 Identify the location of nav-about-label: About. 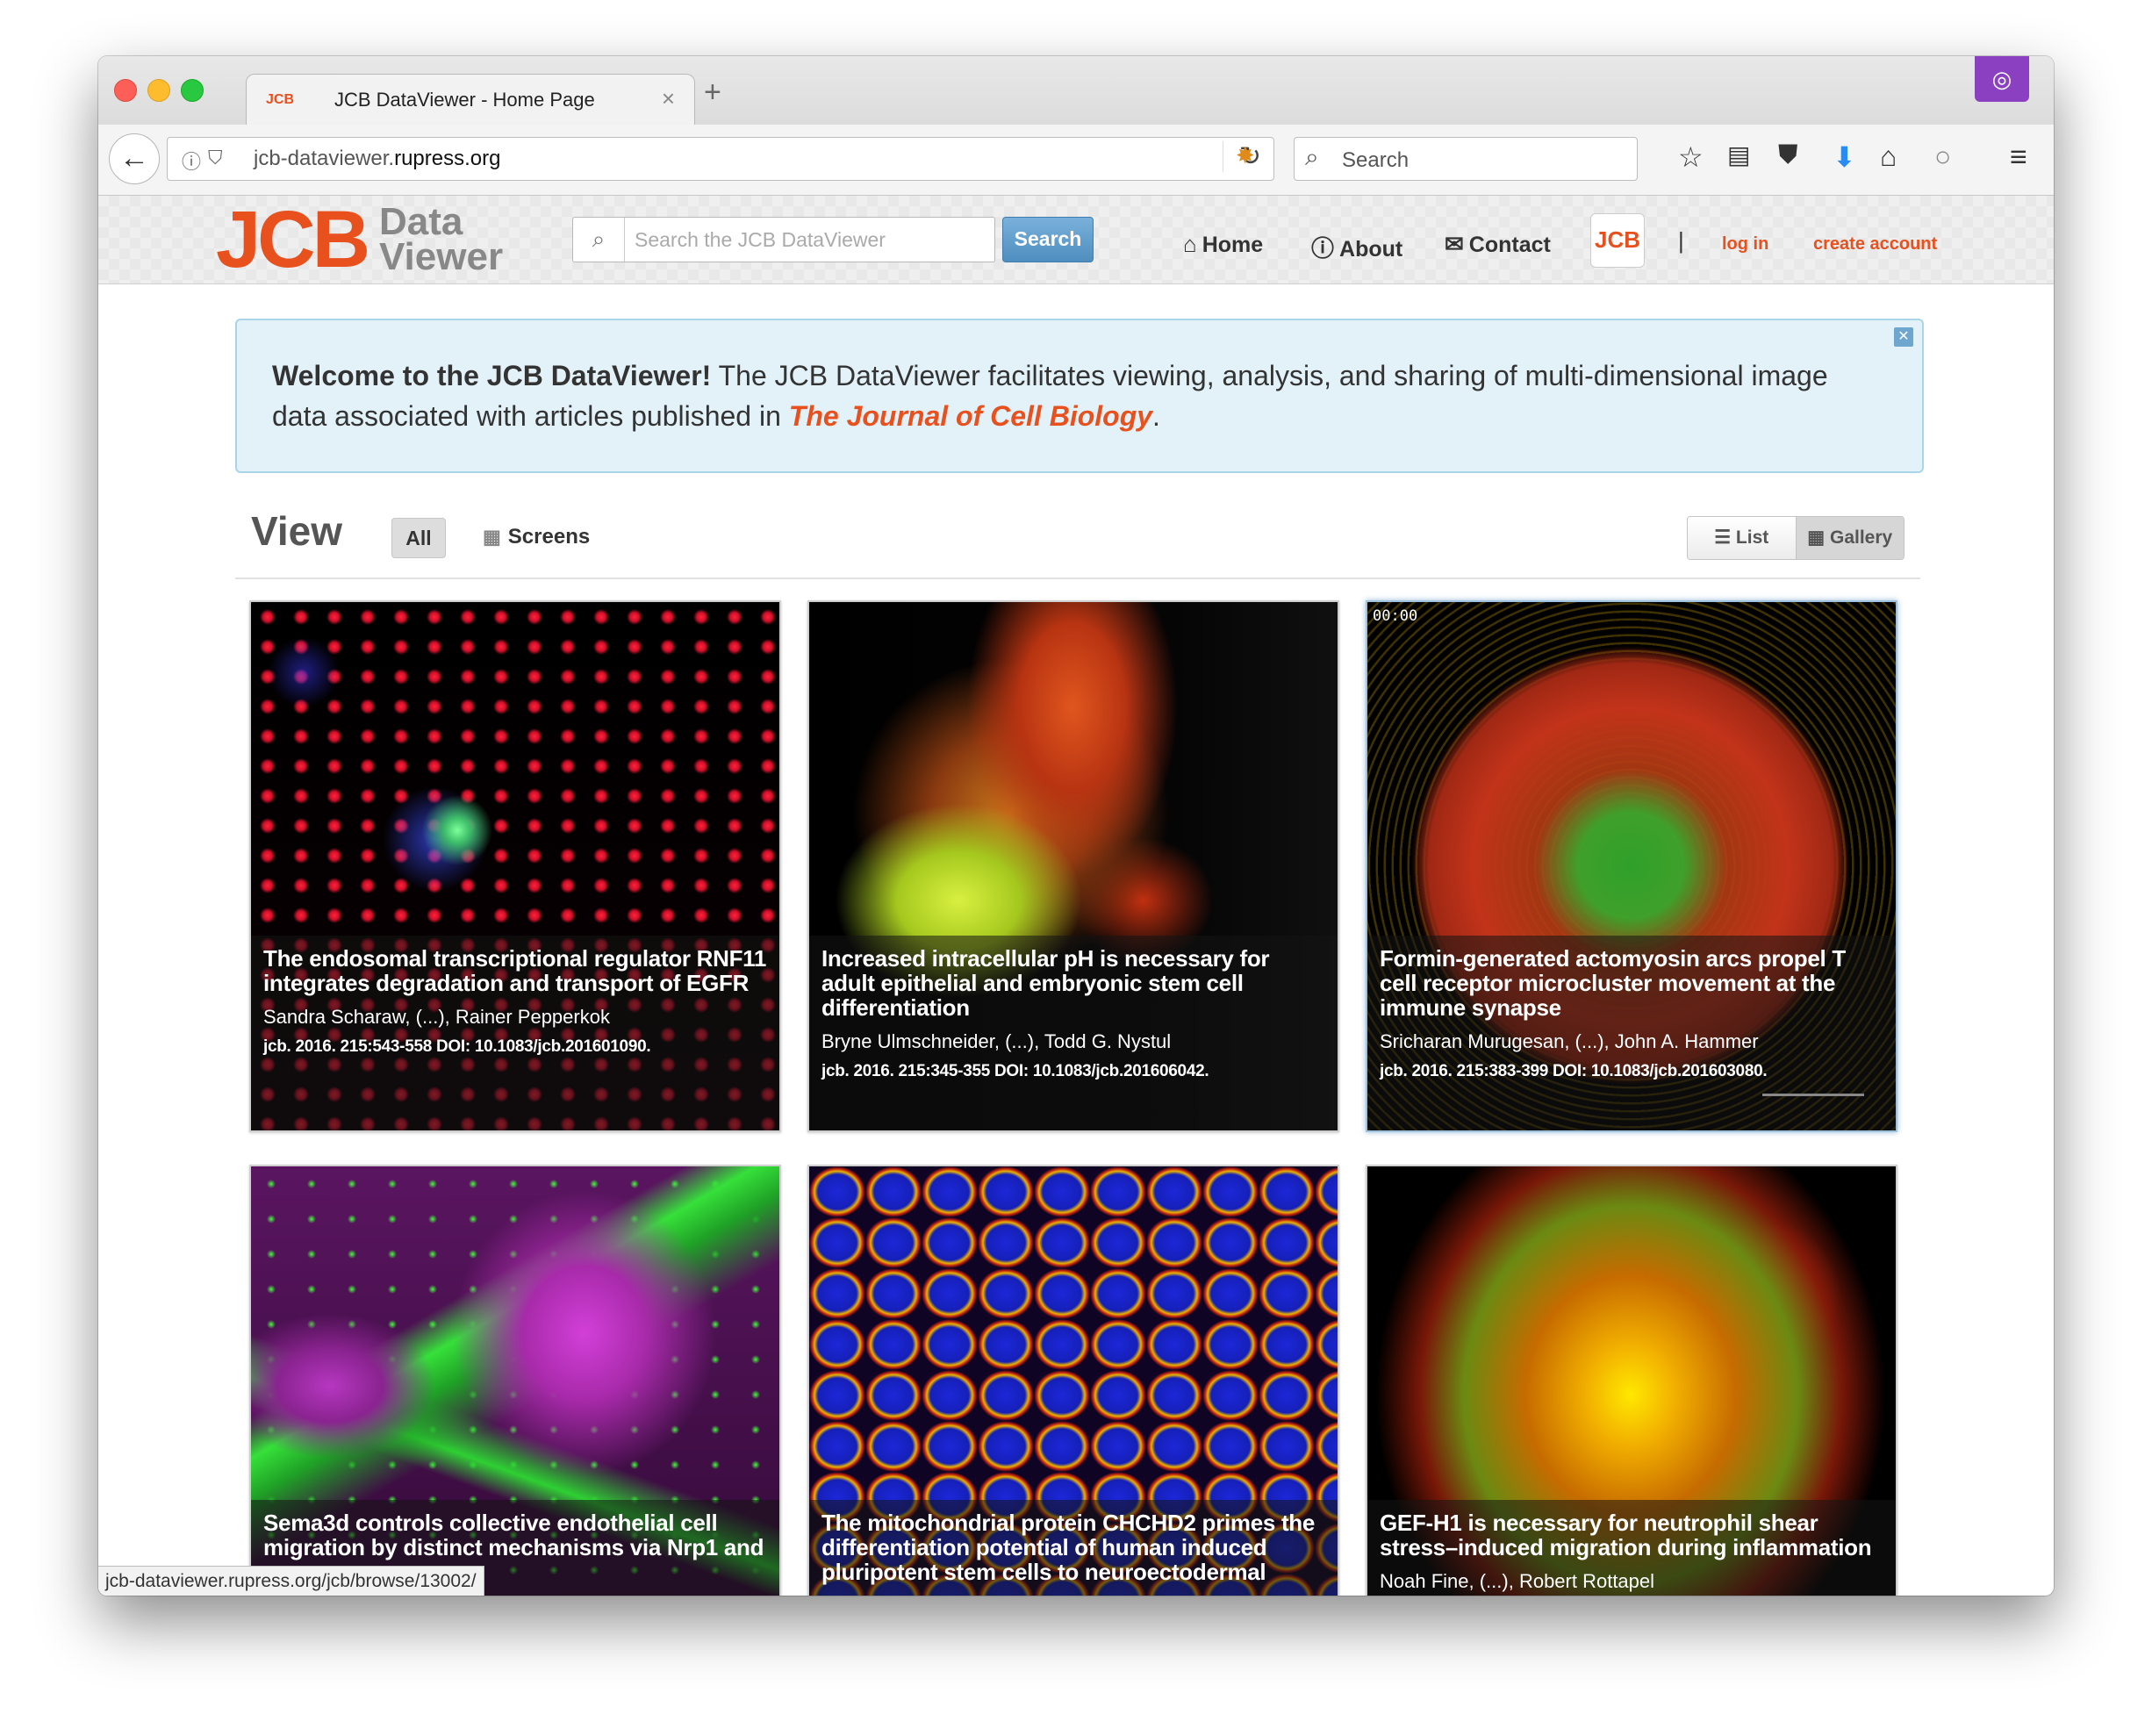
(1371, 249).